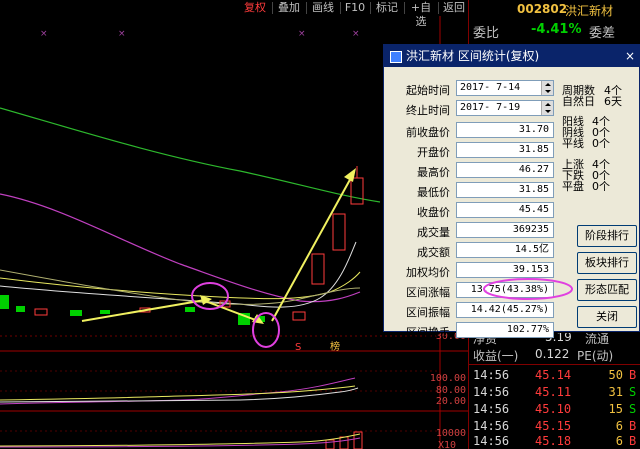  I want to click on back-button: 返回, so click(454, 8).